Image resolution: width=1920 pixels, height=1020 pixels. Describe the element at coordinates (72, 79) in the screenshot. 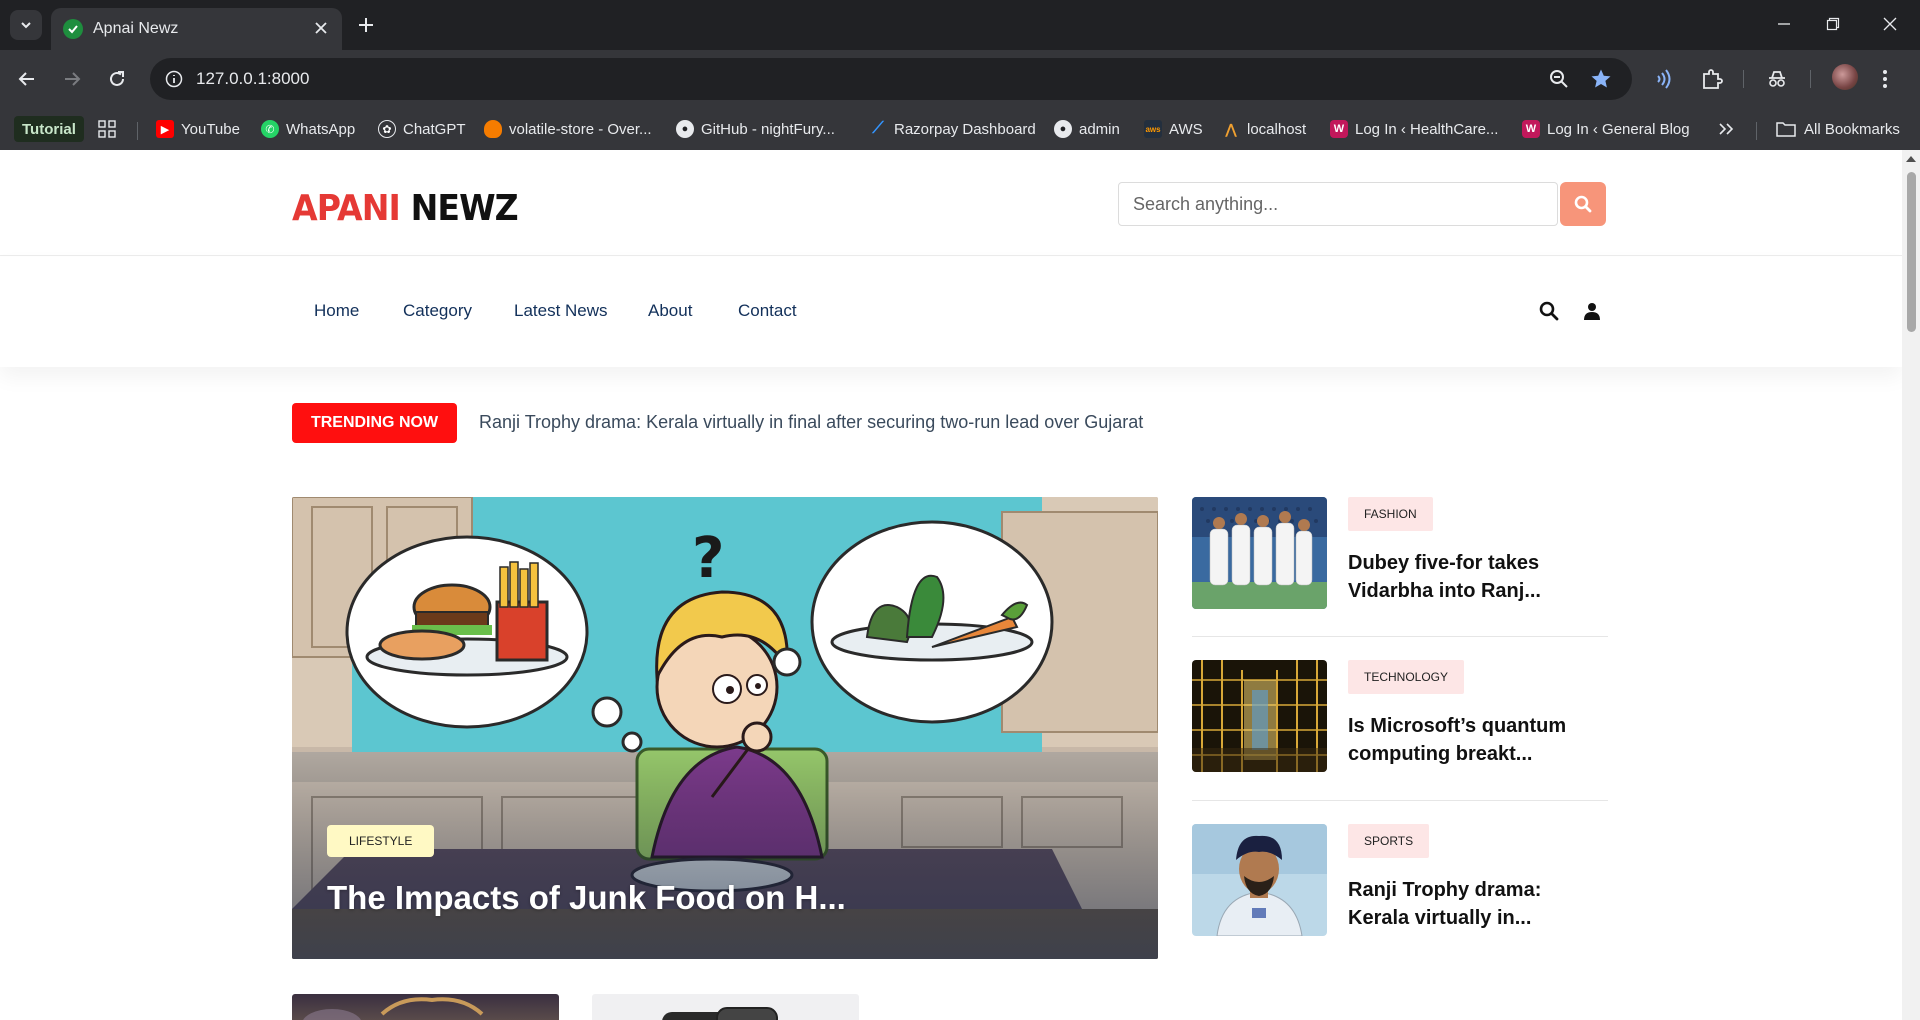

I see `forward-button` at that location.